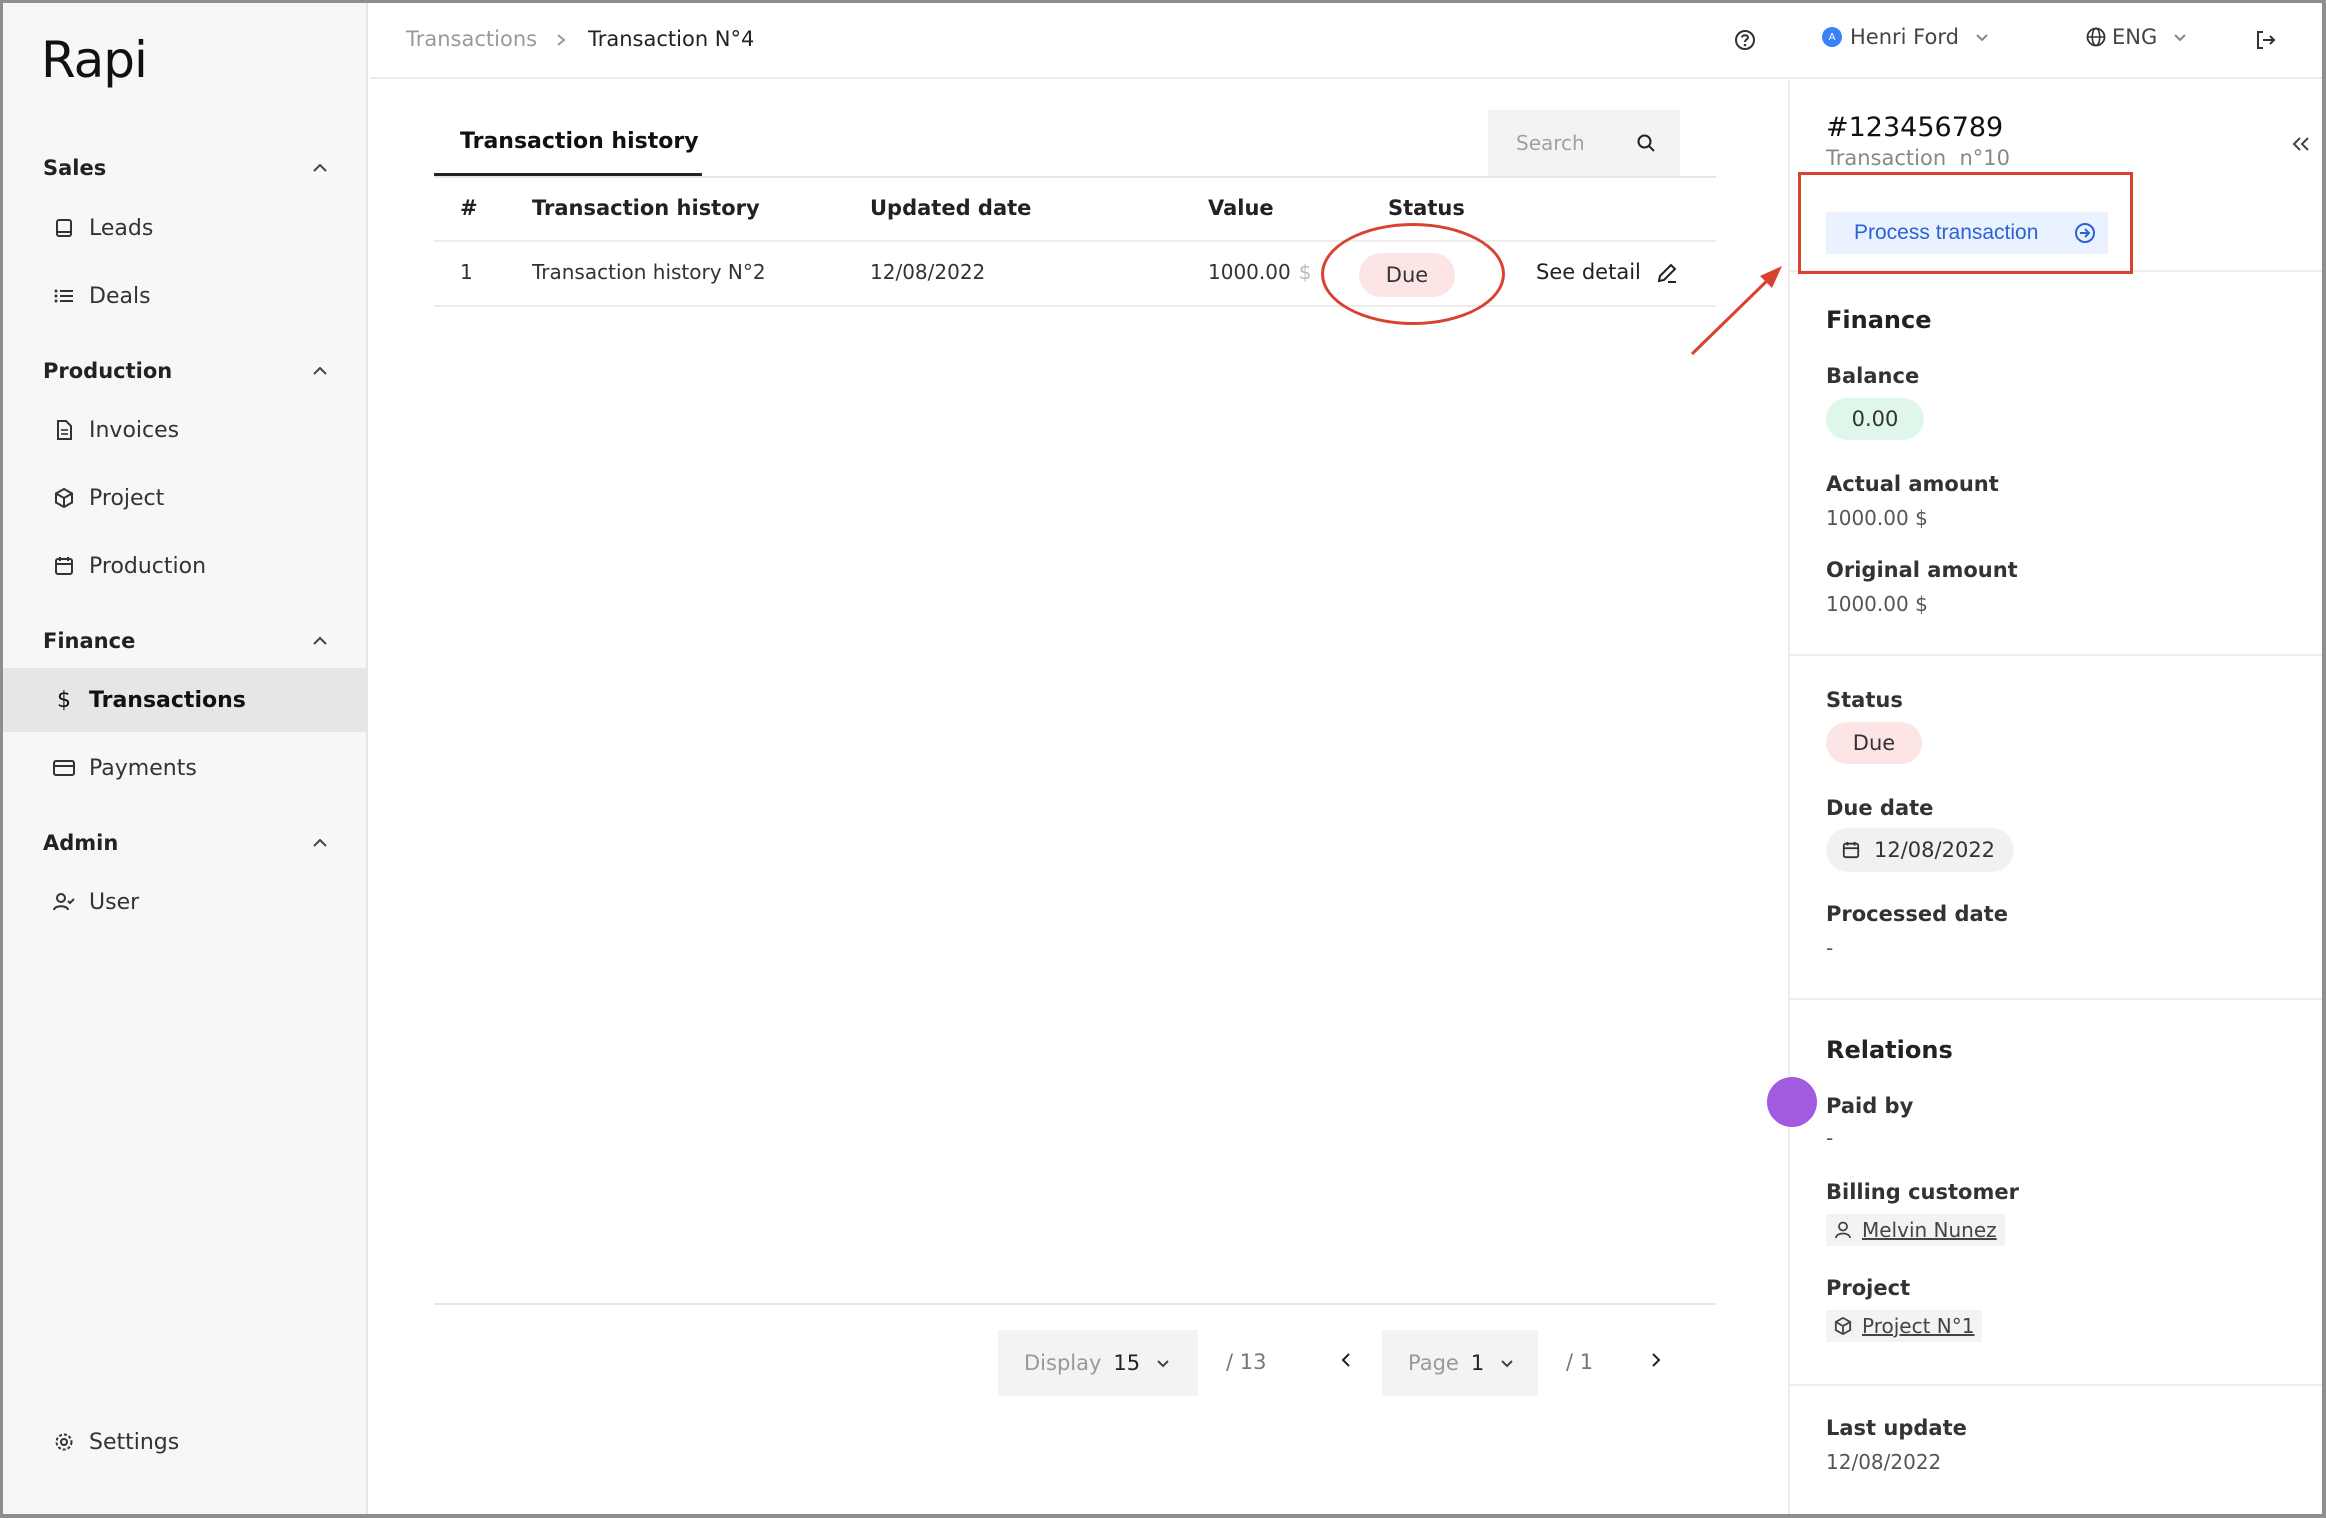  I want to click on last-update-label: Last update, so click(1896, 1428).